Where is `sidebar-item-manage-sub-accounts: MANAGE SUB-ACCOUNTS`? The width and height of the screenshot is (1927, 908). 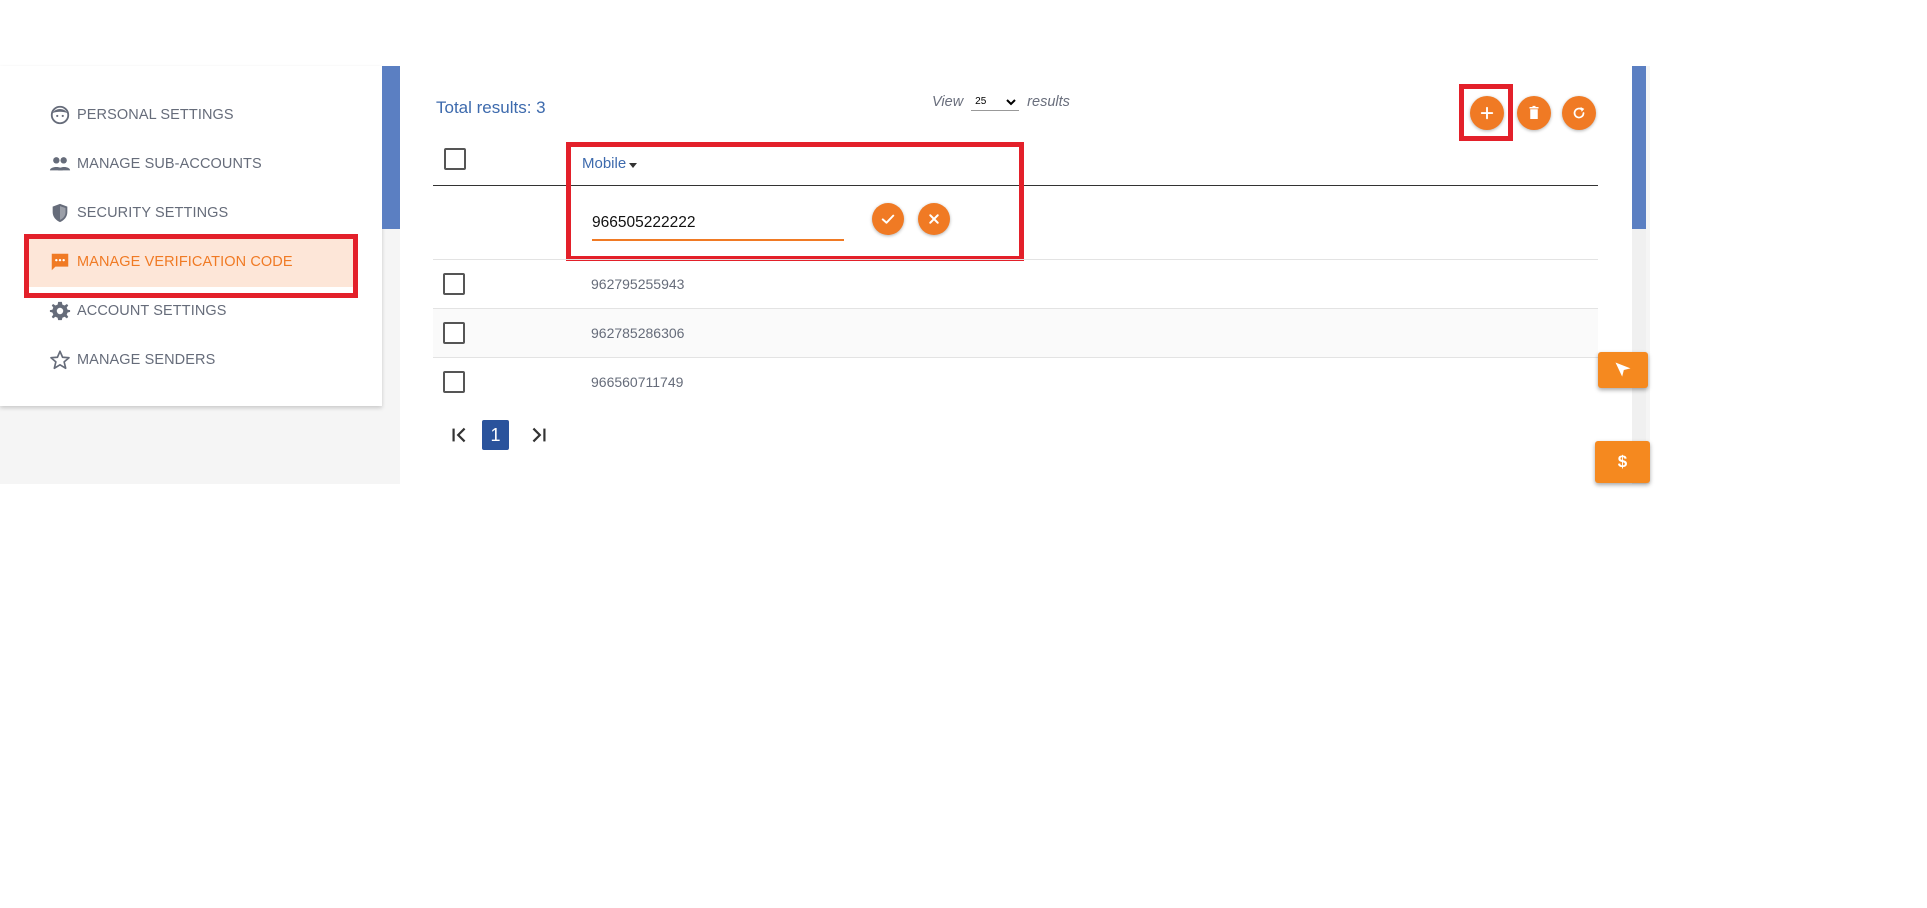 sidebar-item-manage-sub-accounts: MANAGE SUB-ACCOUNTS is located at coordinates (189, 164).